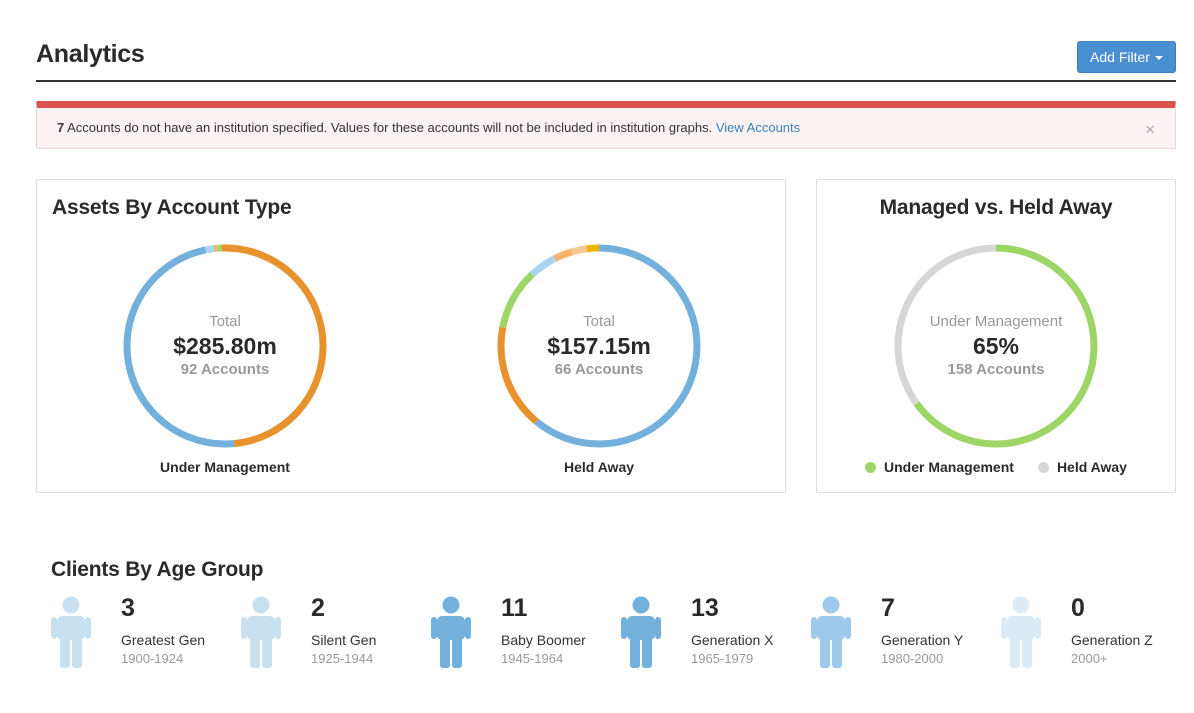  I want to click on donut-percent: 65%, so click(996, 346).